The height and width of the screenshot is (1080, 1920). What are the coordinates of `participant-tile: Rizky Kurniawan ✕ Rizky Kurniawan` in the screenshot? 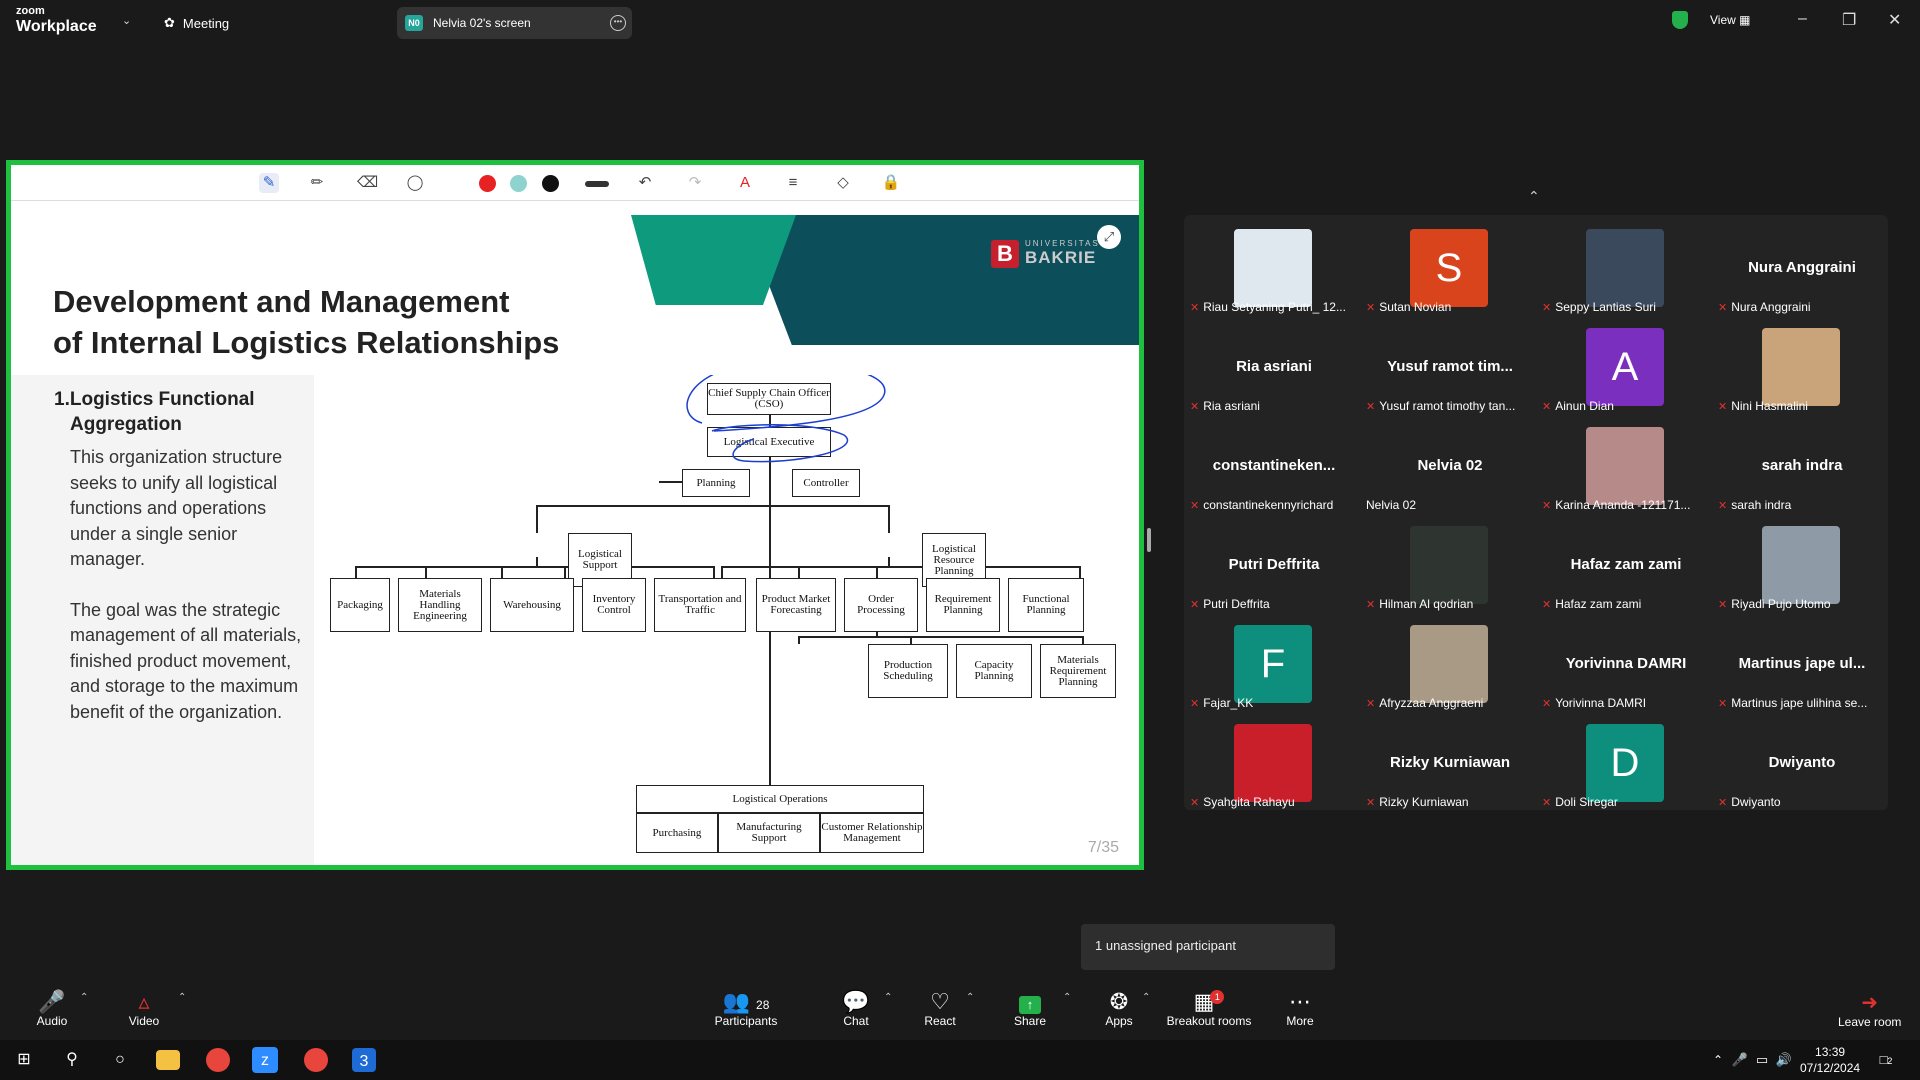 It's located at (1450, 763).